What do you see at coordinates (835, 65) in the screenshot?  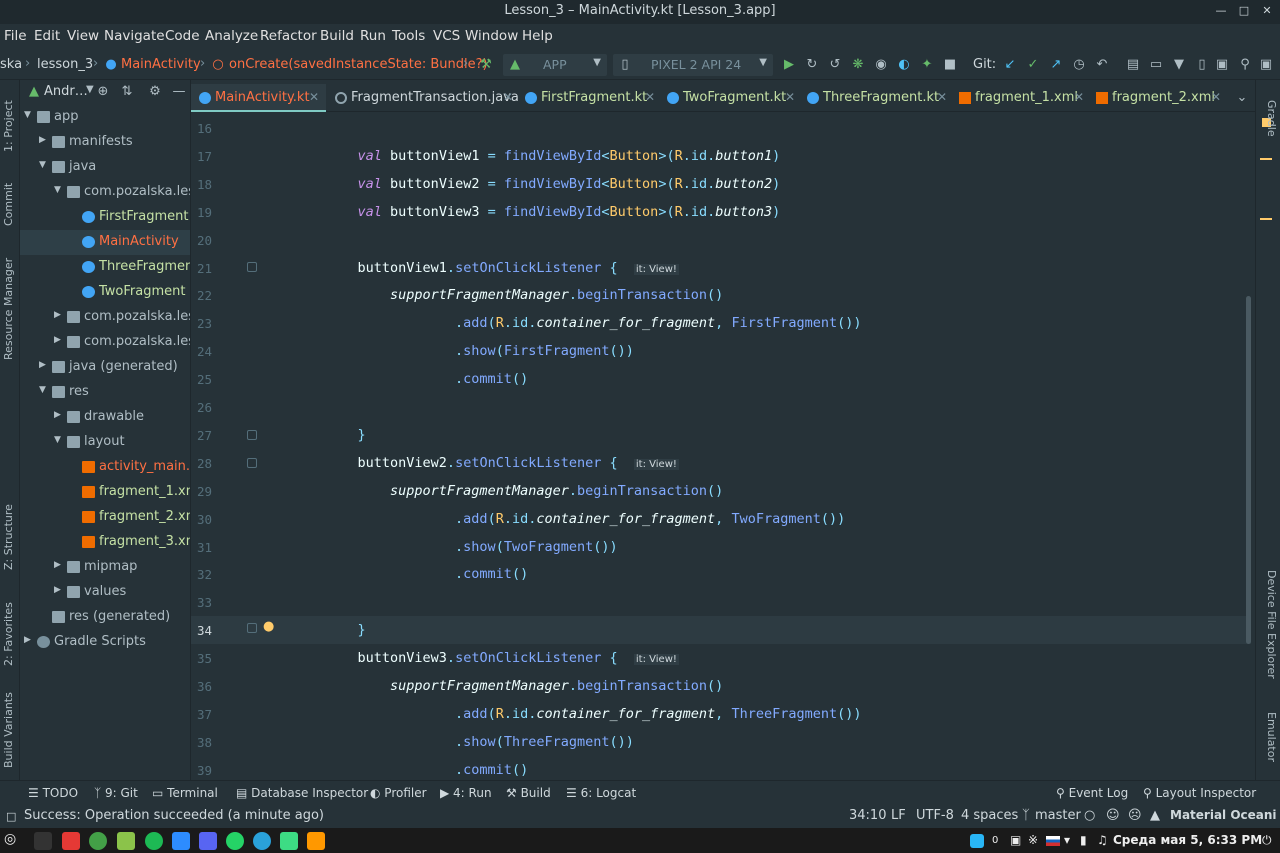 I see `apply-code-changes-icon: ↺` at bounding box center [835, 65].